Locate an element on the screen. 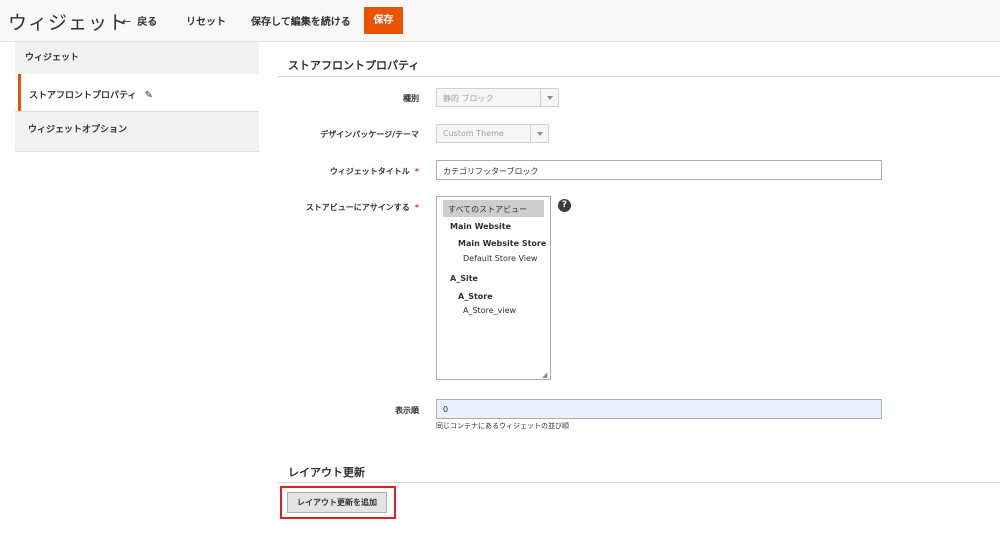 The height and width of the screenshot is (539, 1000). widget-title-input: カテゴリフッターブロック is located at coordinates (659, 170).